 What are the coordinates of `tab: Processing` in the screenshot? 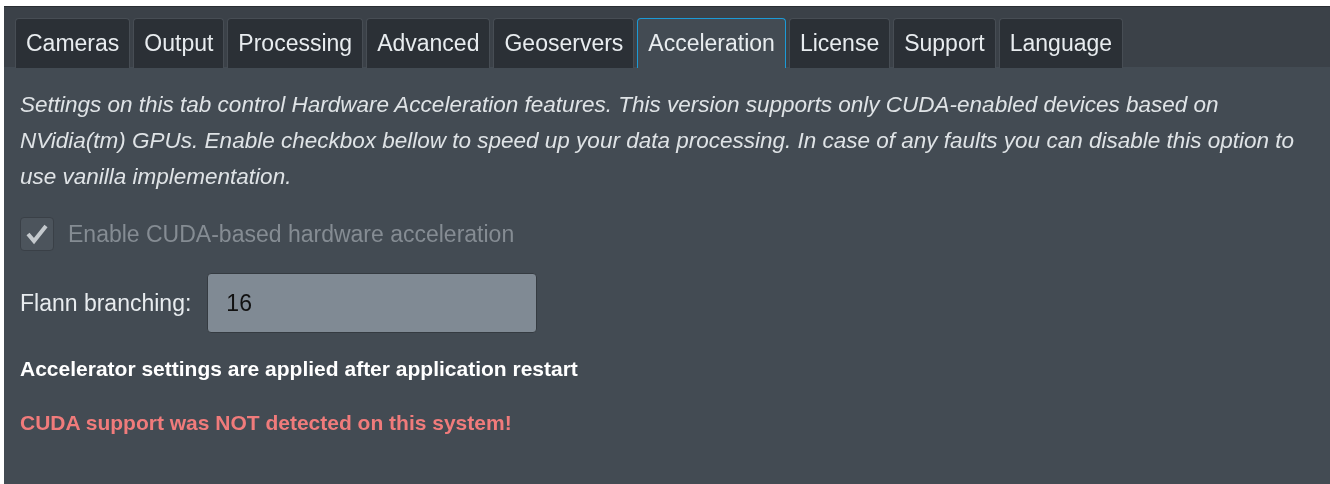 It's located at (295, 43).